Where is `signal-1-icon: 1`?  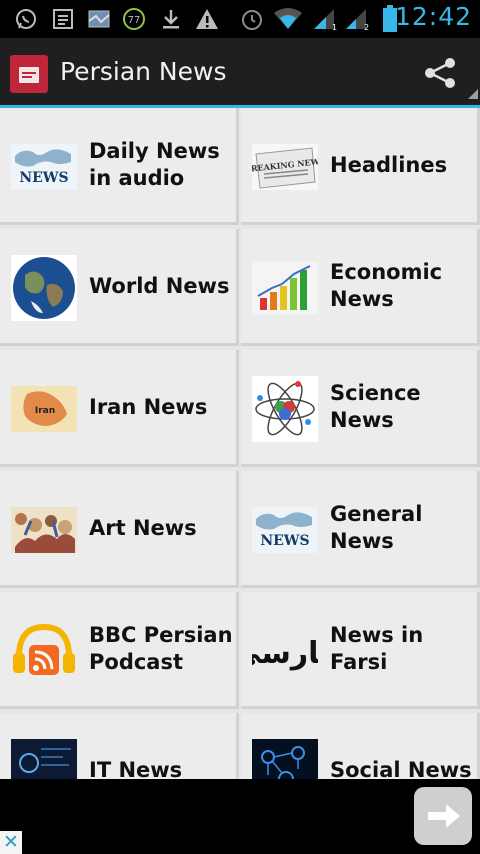
signal-1-icon: 1 is located at coordinates (325, 20).